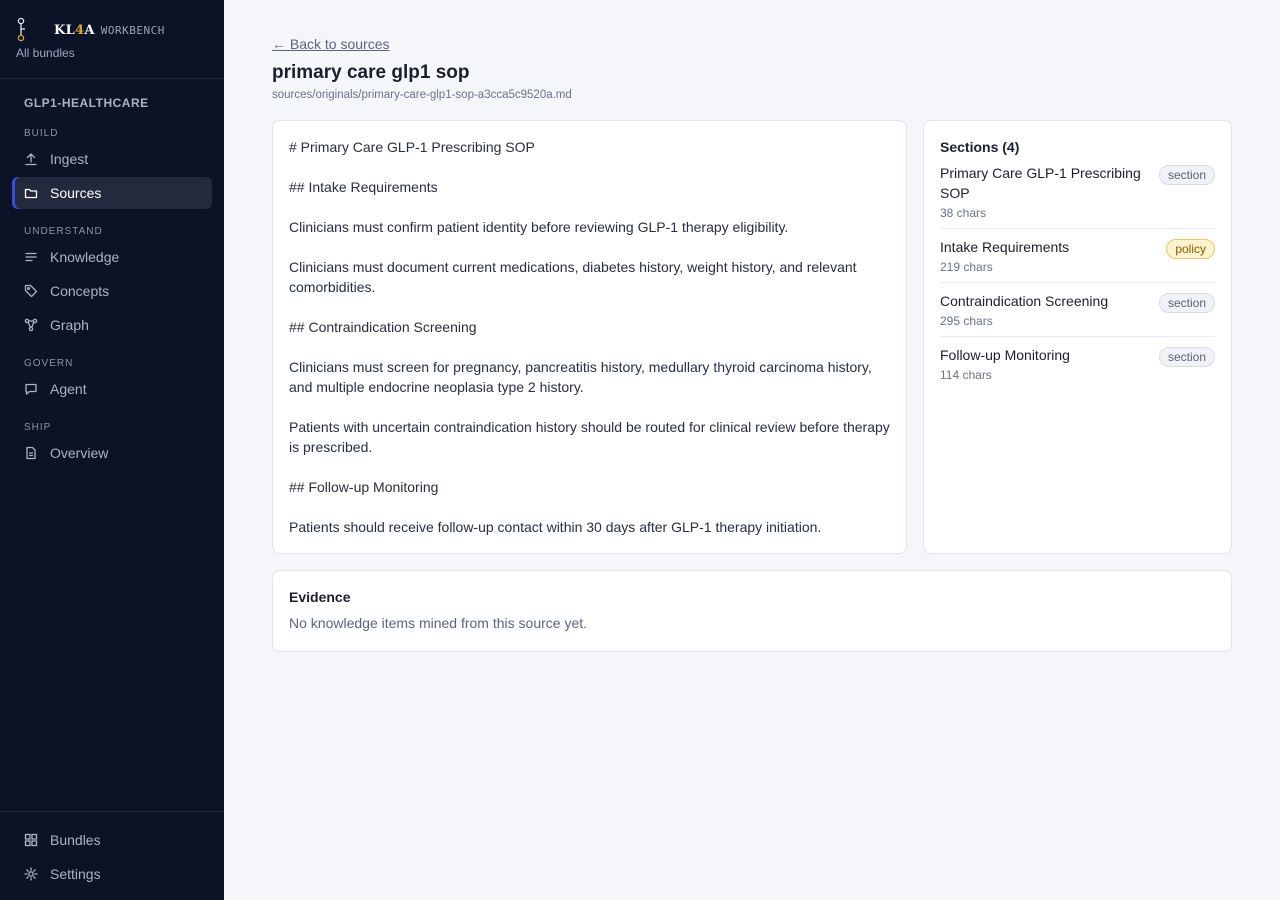 Image resolution: width=1280 pixels, height=900 pixels. Describe the element at coordinates (1077, 367) in the screenshot. I see `section-item: Follow-up Monitoring 114 chars section` at that location.